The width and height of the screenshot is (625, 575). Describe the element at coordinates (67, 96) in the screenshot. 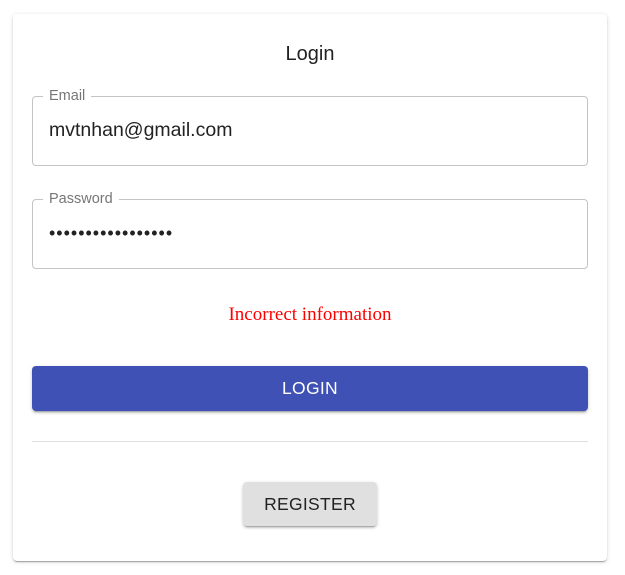

I see `email-label: Email` at that location.